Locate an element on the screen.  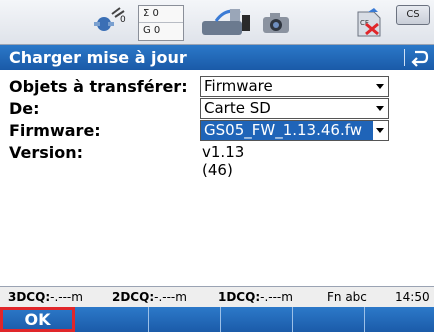
input-mode: Fn abc is located at coordinates (347, 297).